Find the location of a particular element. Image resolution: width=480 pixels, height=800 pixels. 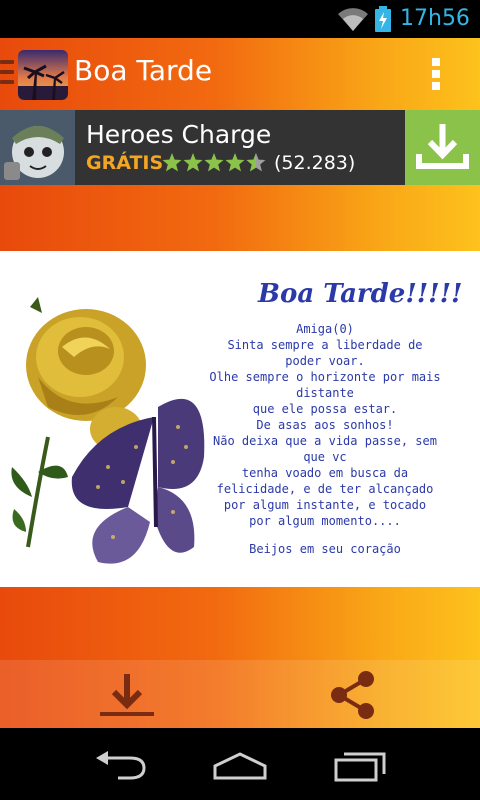

status-time: 17h56 is located at coordinates (435, 18).